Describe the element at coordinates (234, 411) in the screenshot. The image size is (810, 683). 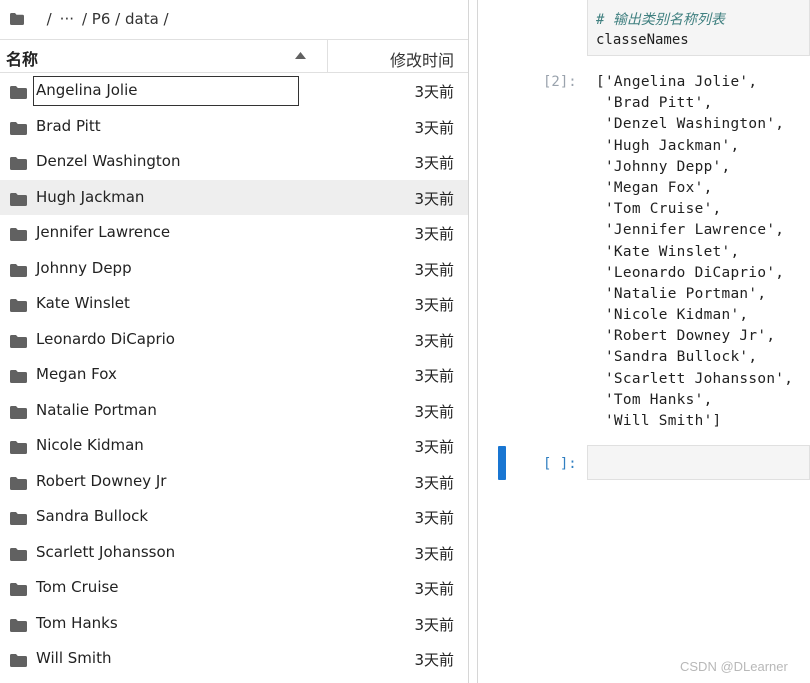
I see `file-row: Natalie Portman 3天前` at that location.